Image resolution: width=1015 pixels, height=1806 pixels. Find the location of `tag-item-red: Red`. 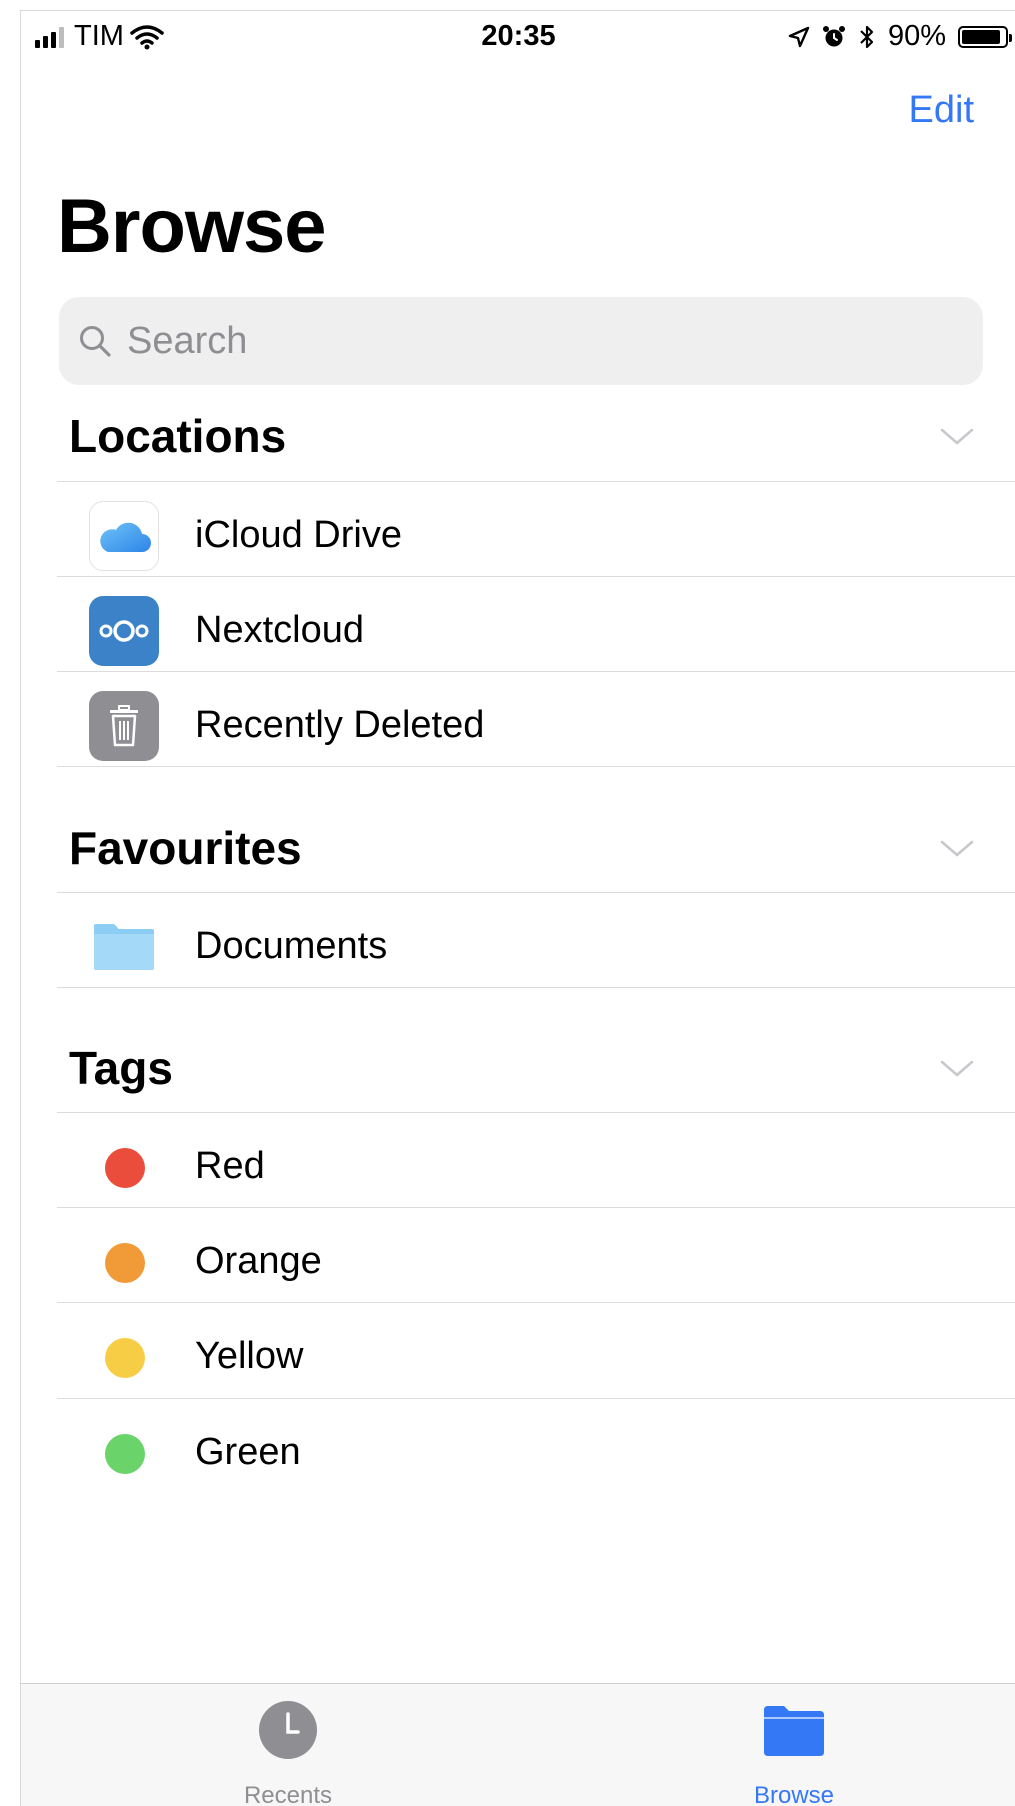

tag-item-red: Red is located at coordinates (536, 1167).